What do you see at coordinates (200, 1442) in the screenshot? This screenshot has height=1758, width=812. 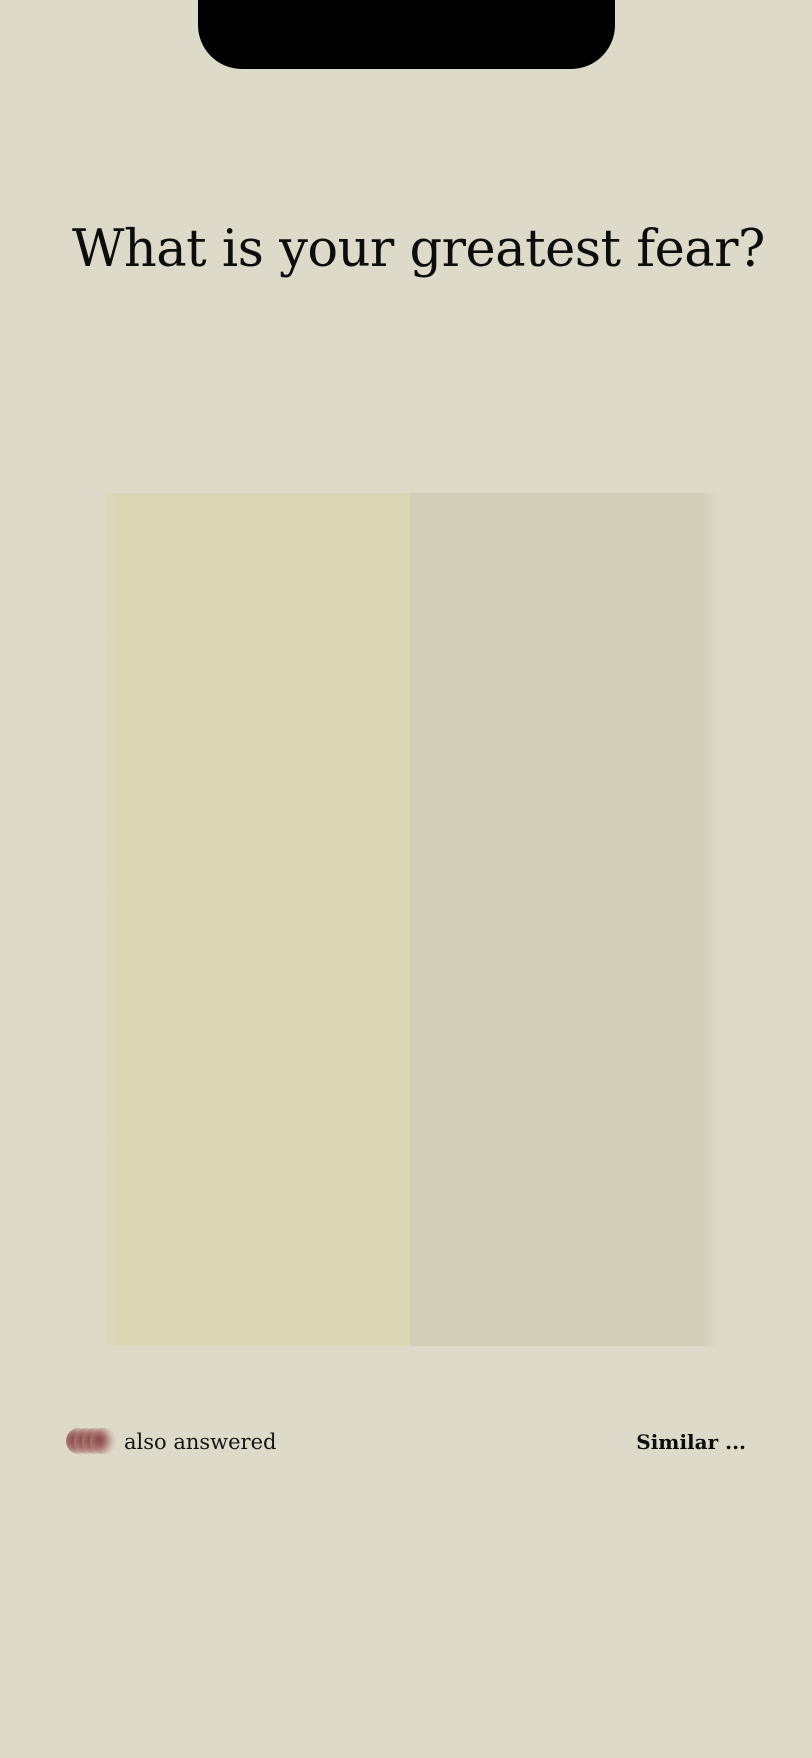 I see `also-answered-label: also answered` at bounding box center [200, 1442].